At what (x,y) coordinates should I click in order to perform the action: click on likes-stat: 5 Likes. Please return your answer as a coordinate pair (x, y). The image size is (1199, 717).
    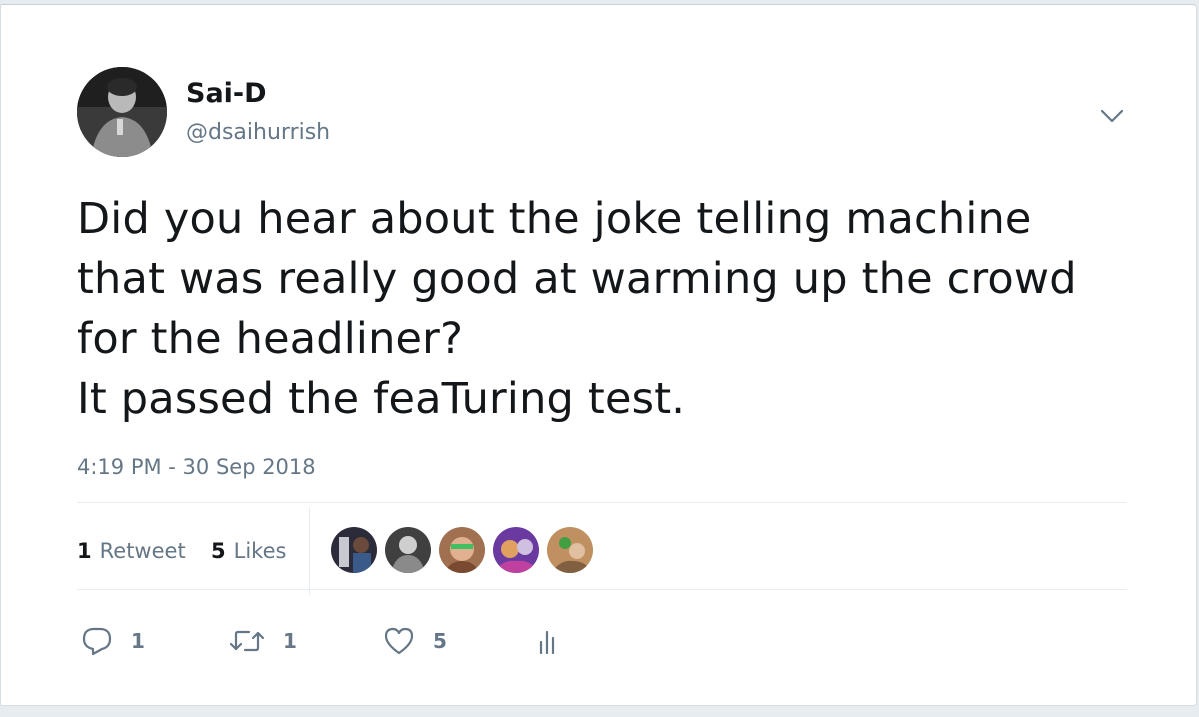
    Looking at the image, I should click on (248, 551).